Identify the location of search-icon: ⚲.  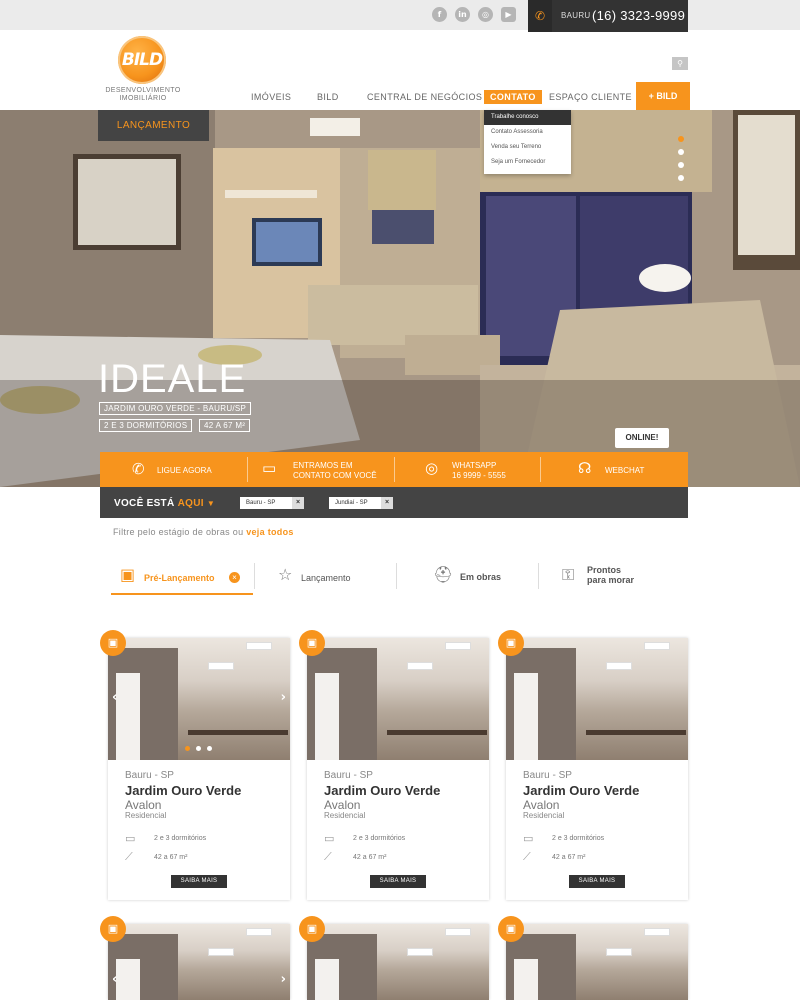
(680, 63).